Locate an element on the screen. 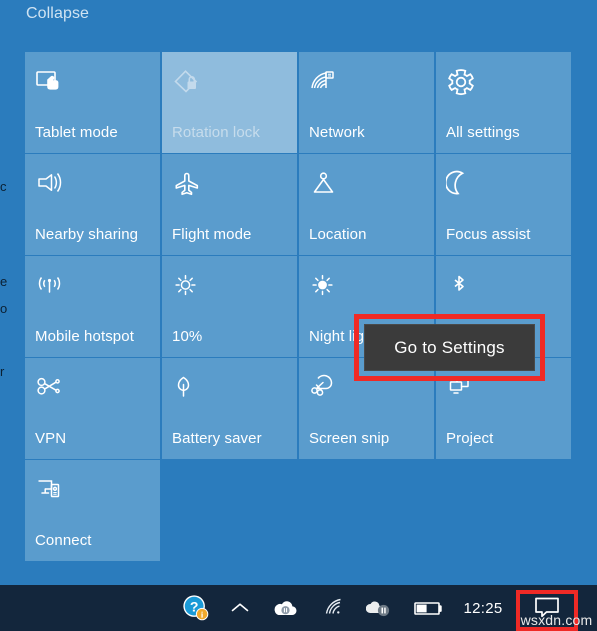 This screenshot has width=597, height=631. collapse-button: Collapse is located at coordinates (57, 14).